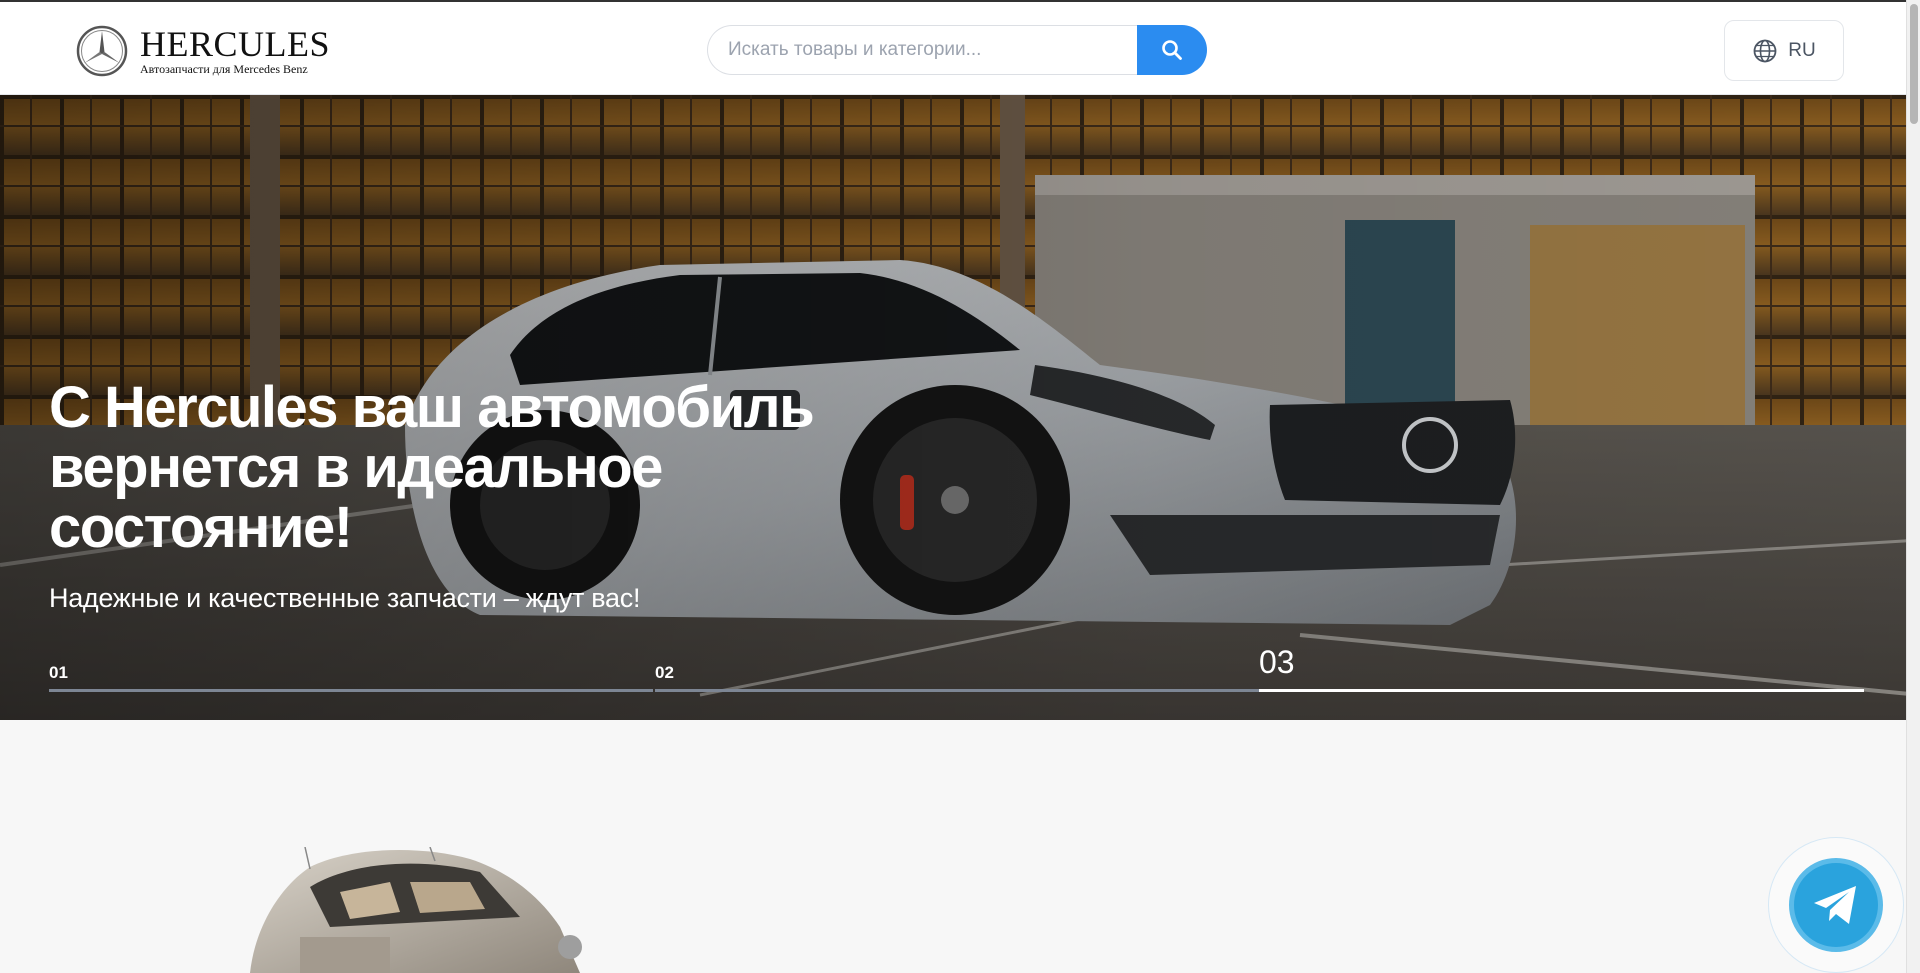 This screenshot has width=1920, height=973. What do you see at coordinates (102, 51) in the screenshot?
I see `mercedes-star-icon` at bounding box center [102, 51].